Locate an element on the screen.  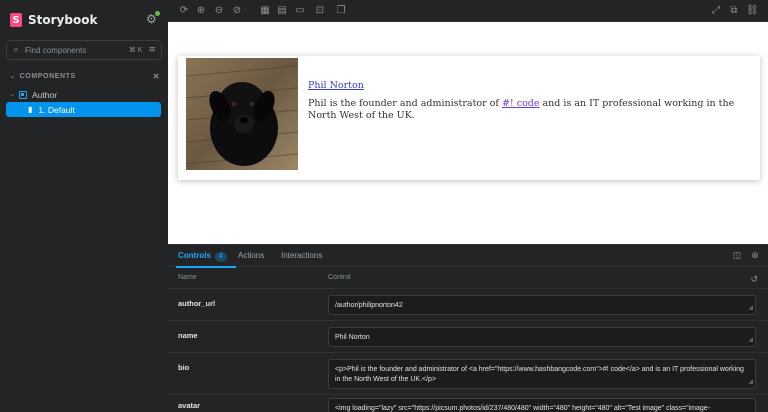
reset-zoom-icon: ⊘ is located at coordinates (237, 11).